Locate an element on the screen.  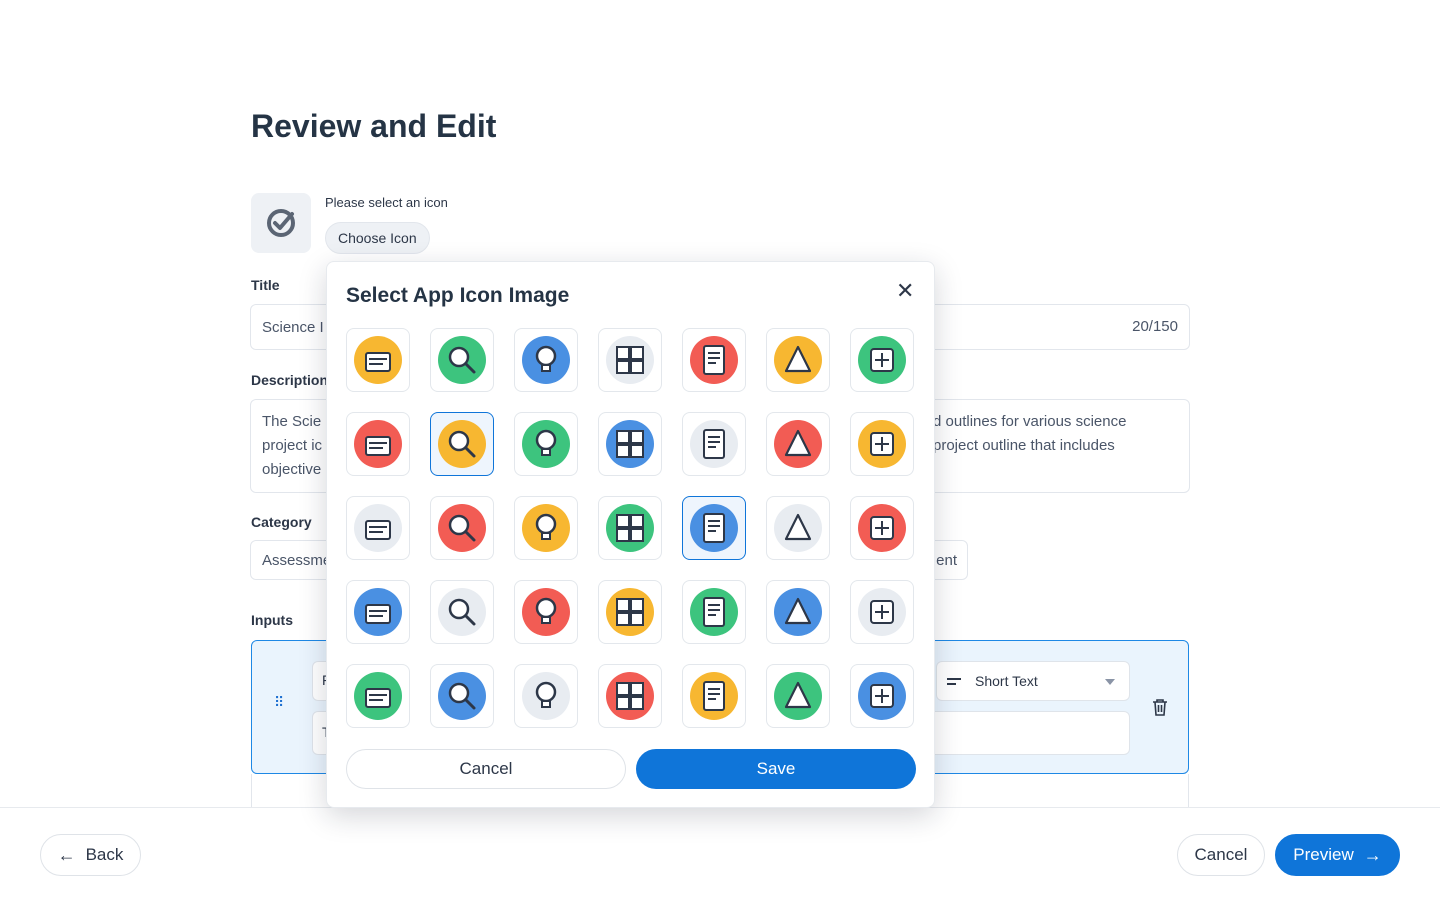
science-flasks-icon is located at coordinates (462, 444).